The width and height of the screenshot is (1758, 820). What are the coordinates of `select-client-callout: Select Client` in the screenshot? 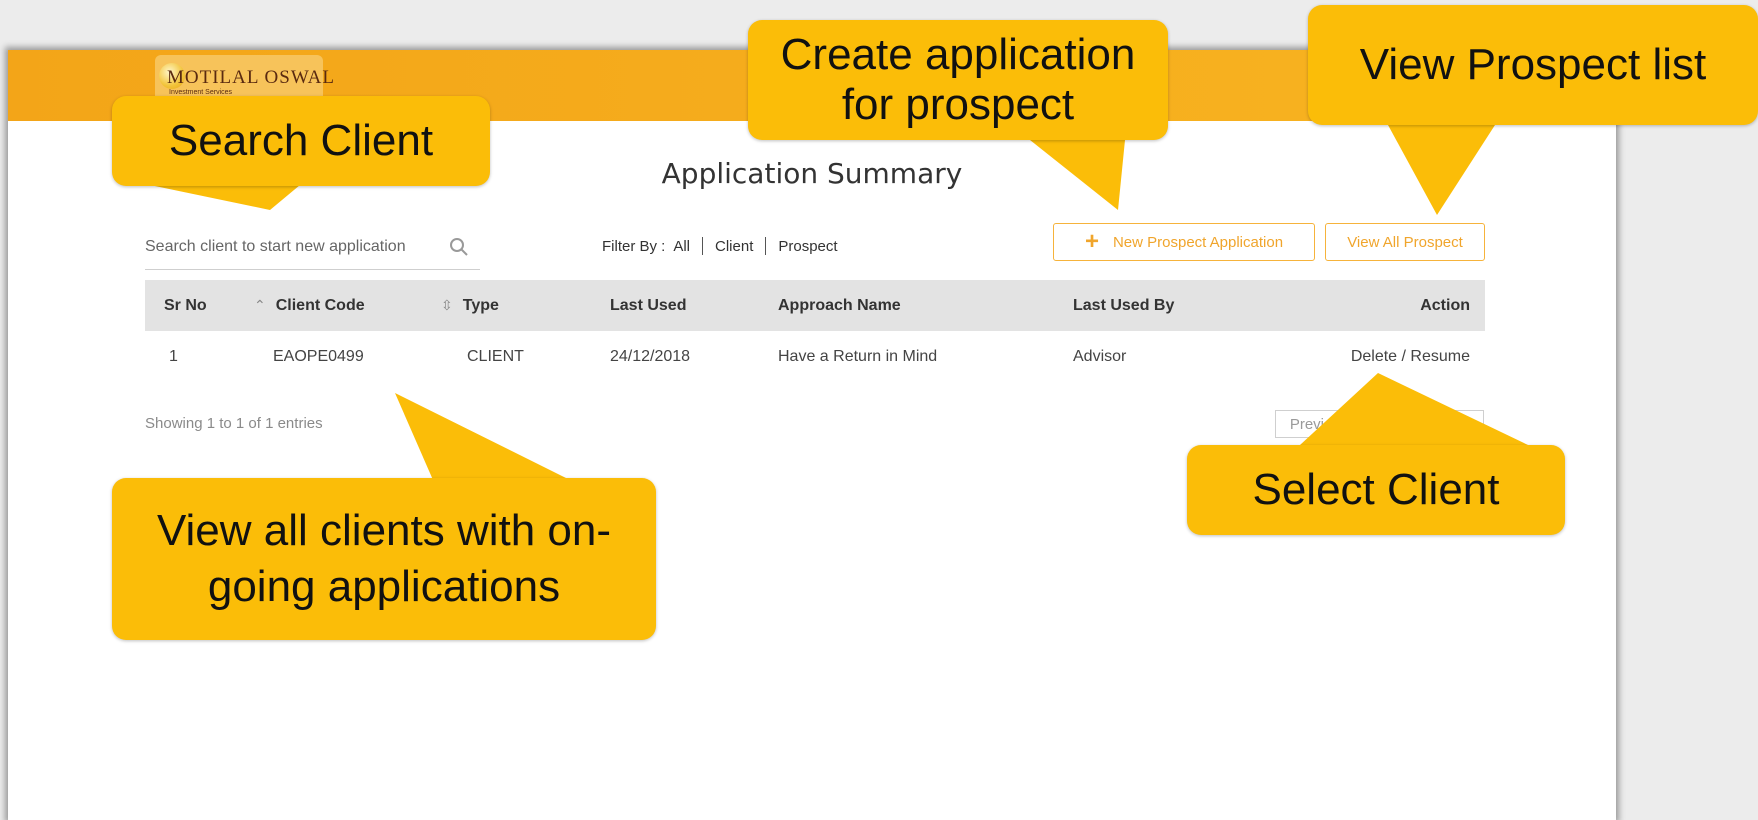 It's located at (1376, 490).